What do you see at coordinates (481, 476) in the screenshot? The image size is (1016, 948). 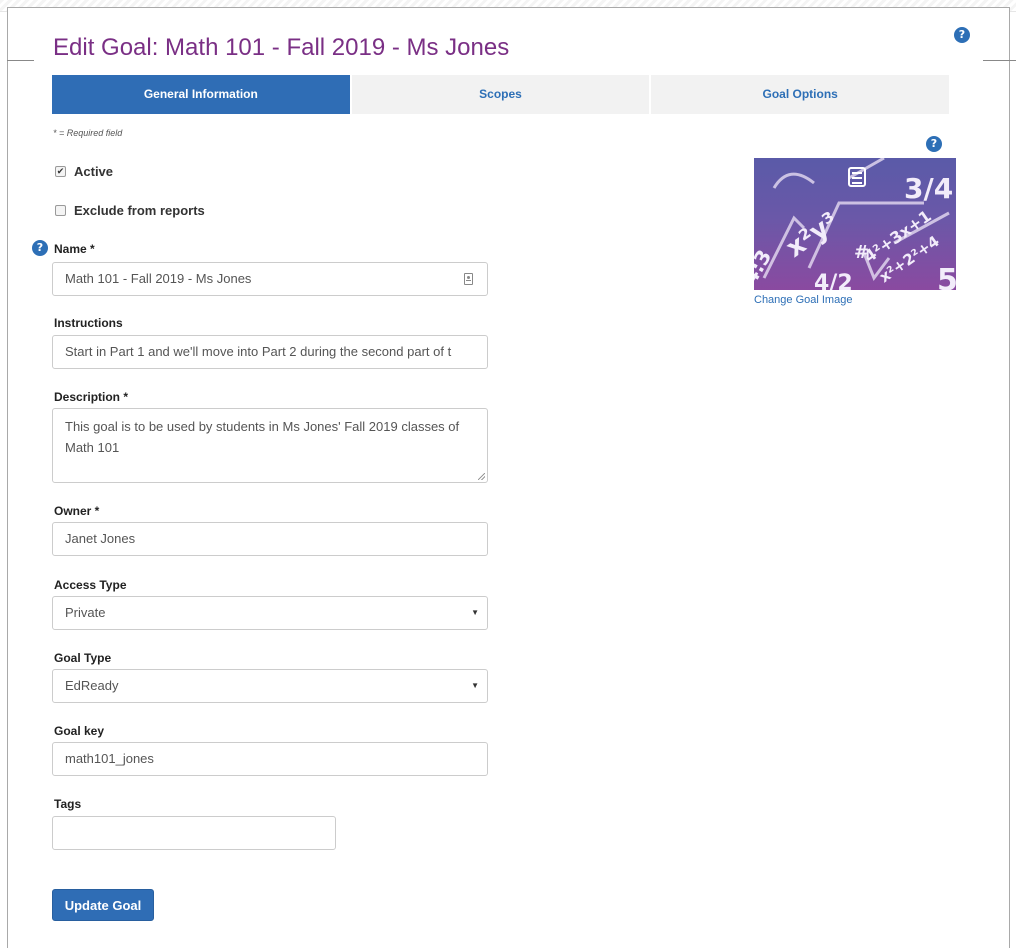 I see `resize-handle-icon` at bounding box center [481, 476].